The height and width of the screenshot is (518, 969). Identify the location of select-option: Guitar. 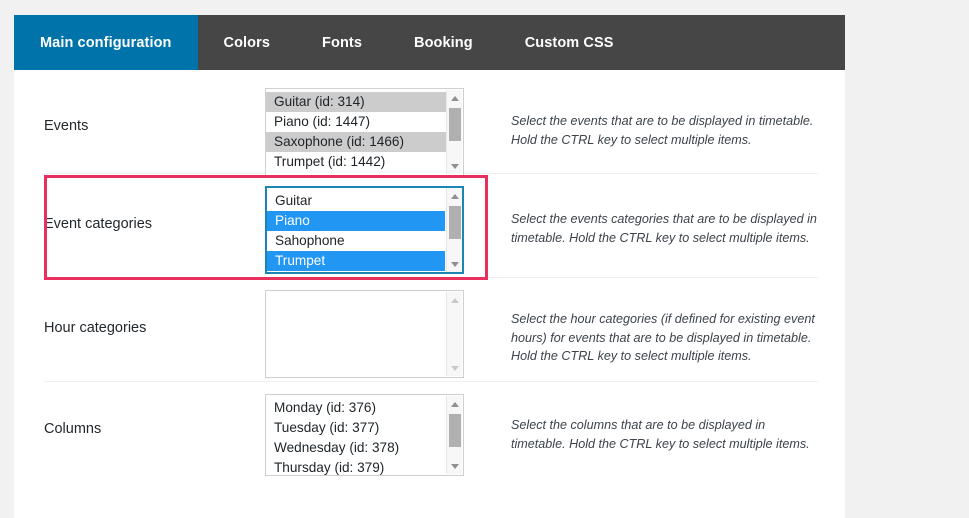
(356, 201).